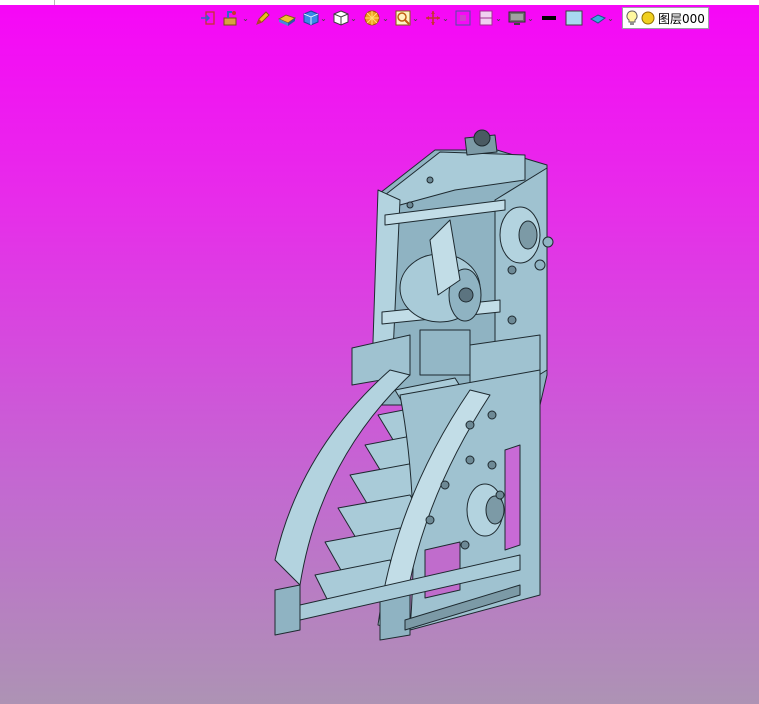  I want to click on cube-button: ⌄, so click(344, 18).